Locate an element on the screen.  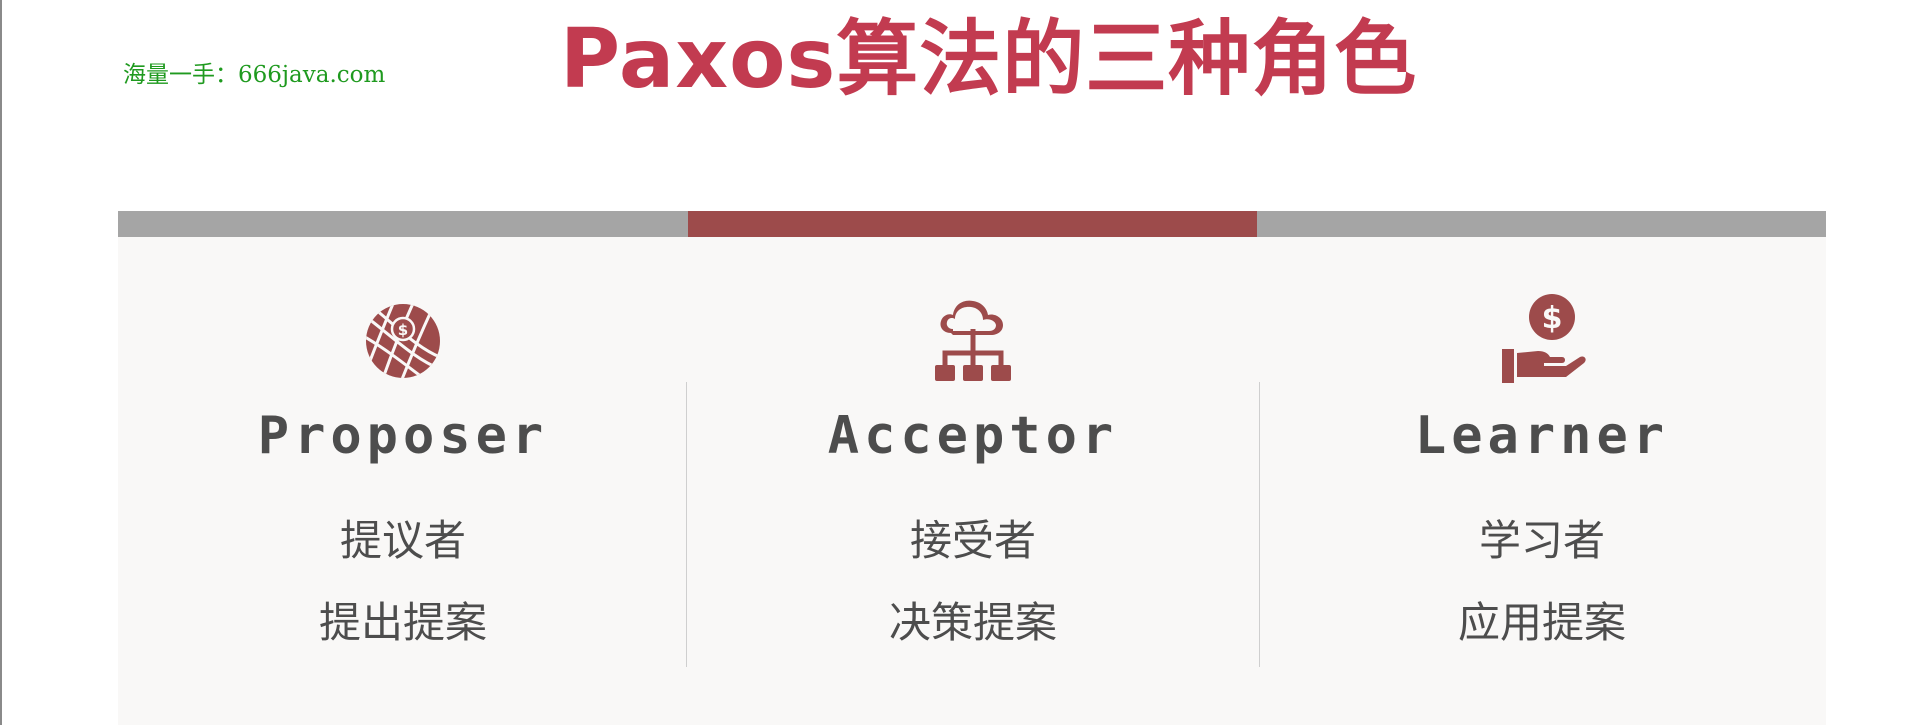
role-description: 决策提案 is located at coordinates (972, 622).